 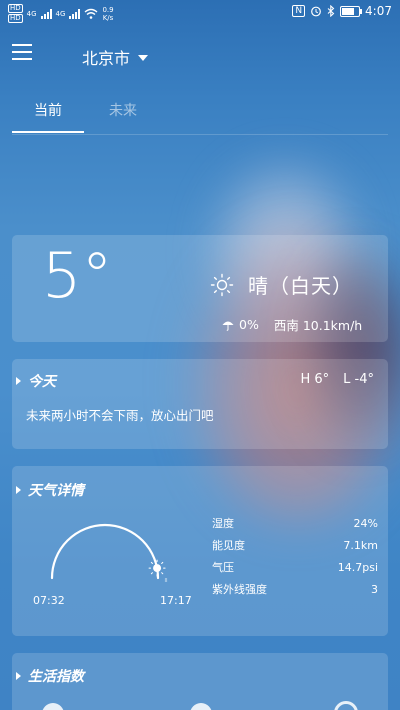 What do you see at coordinates (295, 589) in the screenshot?
I see `detail-row-uv: 紫外线强度 3` at bounding box center [295, 589].